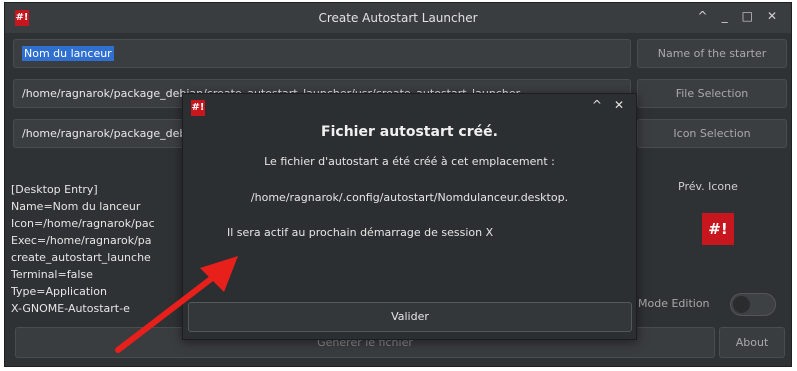  What do you see at coordinates (169, 311) in the screenshot?
I see `arrow-shaft` at bounding box center [169, 311].